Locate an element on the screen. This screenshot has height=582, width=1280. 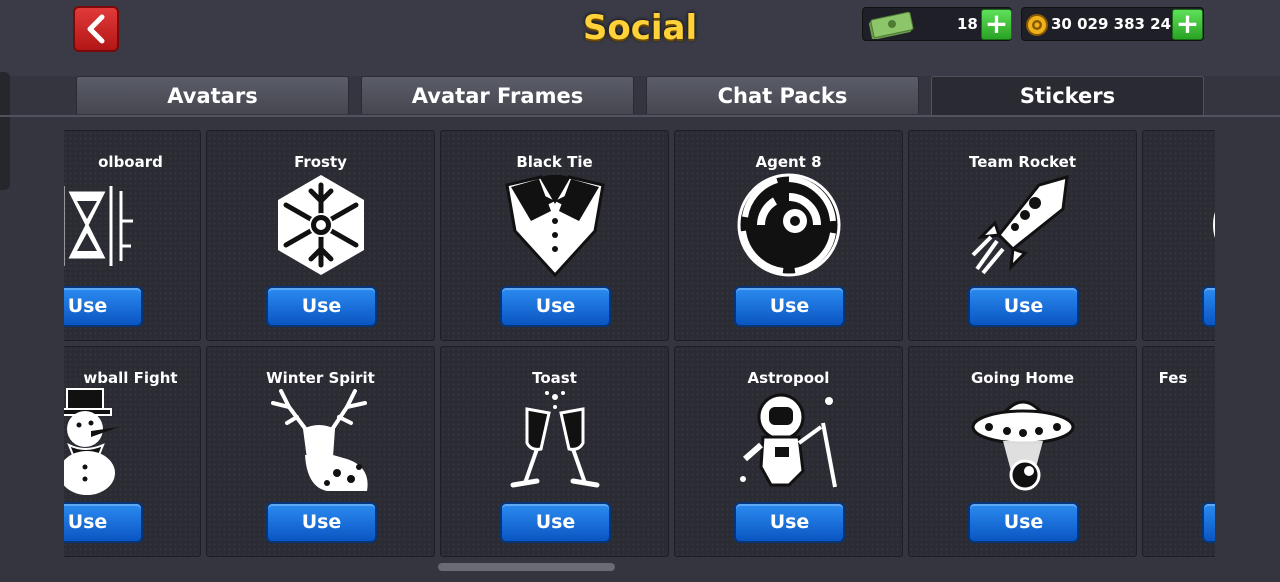
tab-avatar-frames: Avatar Frames is located at coordinates (497, 95).